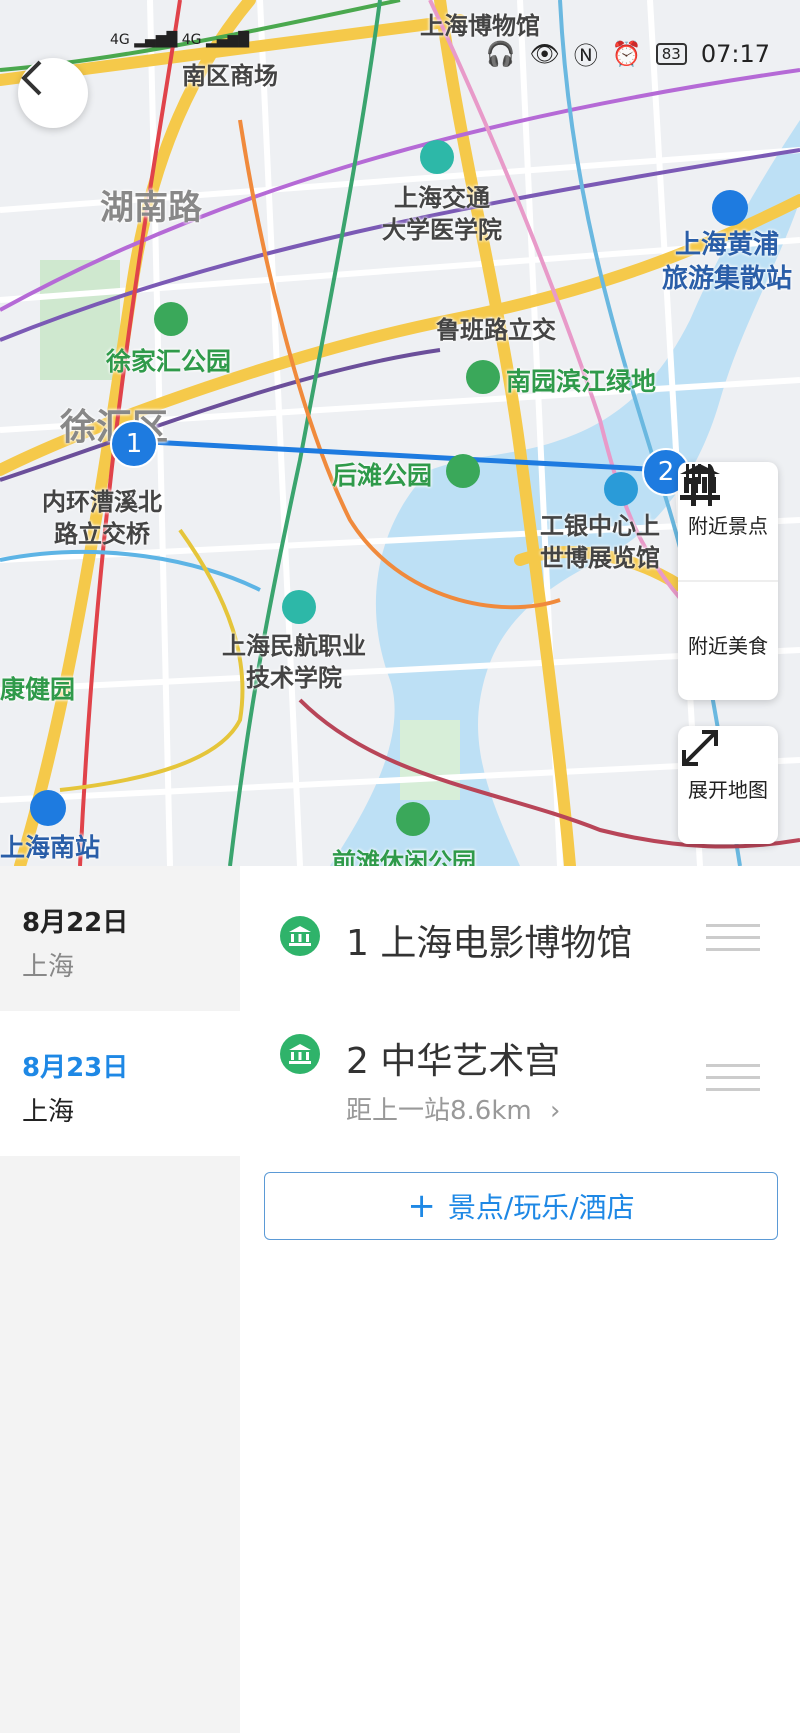 The width and height of the screenshot is (800, 1733). What do you see at coordinates (442, 214) in the screenshot?
I see `map-label-jiaotong-medical: 上海交通 大学医学院` at bounding box center [442, 214].